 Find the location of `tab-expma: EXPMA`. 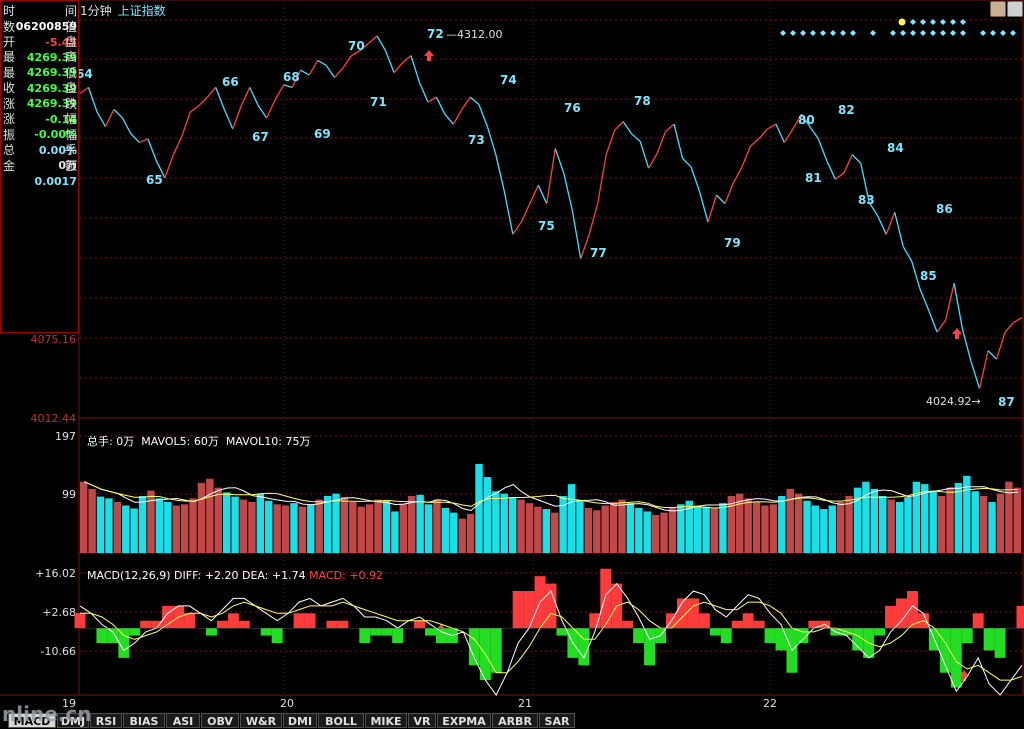

tab-expma: EXPMA is located at coordinates (464, 720).